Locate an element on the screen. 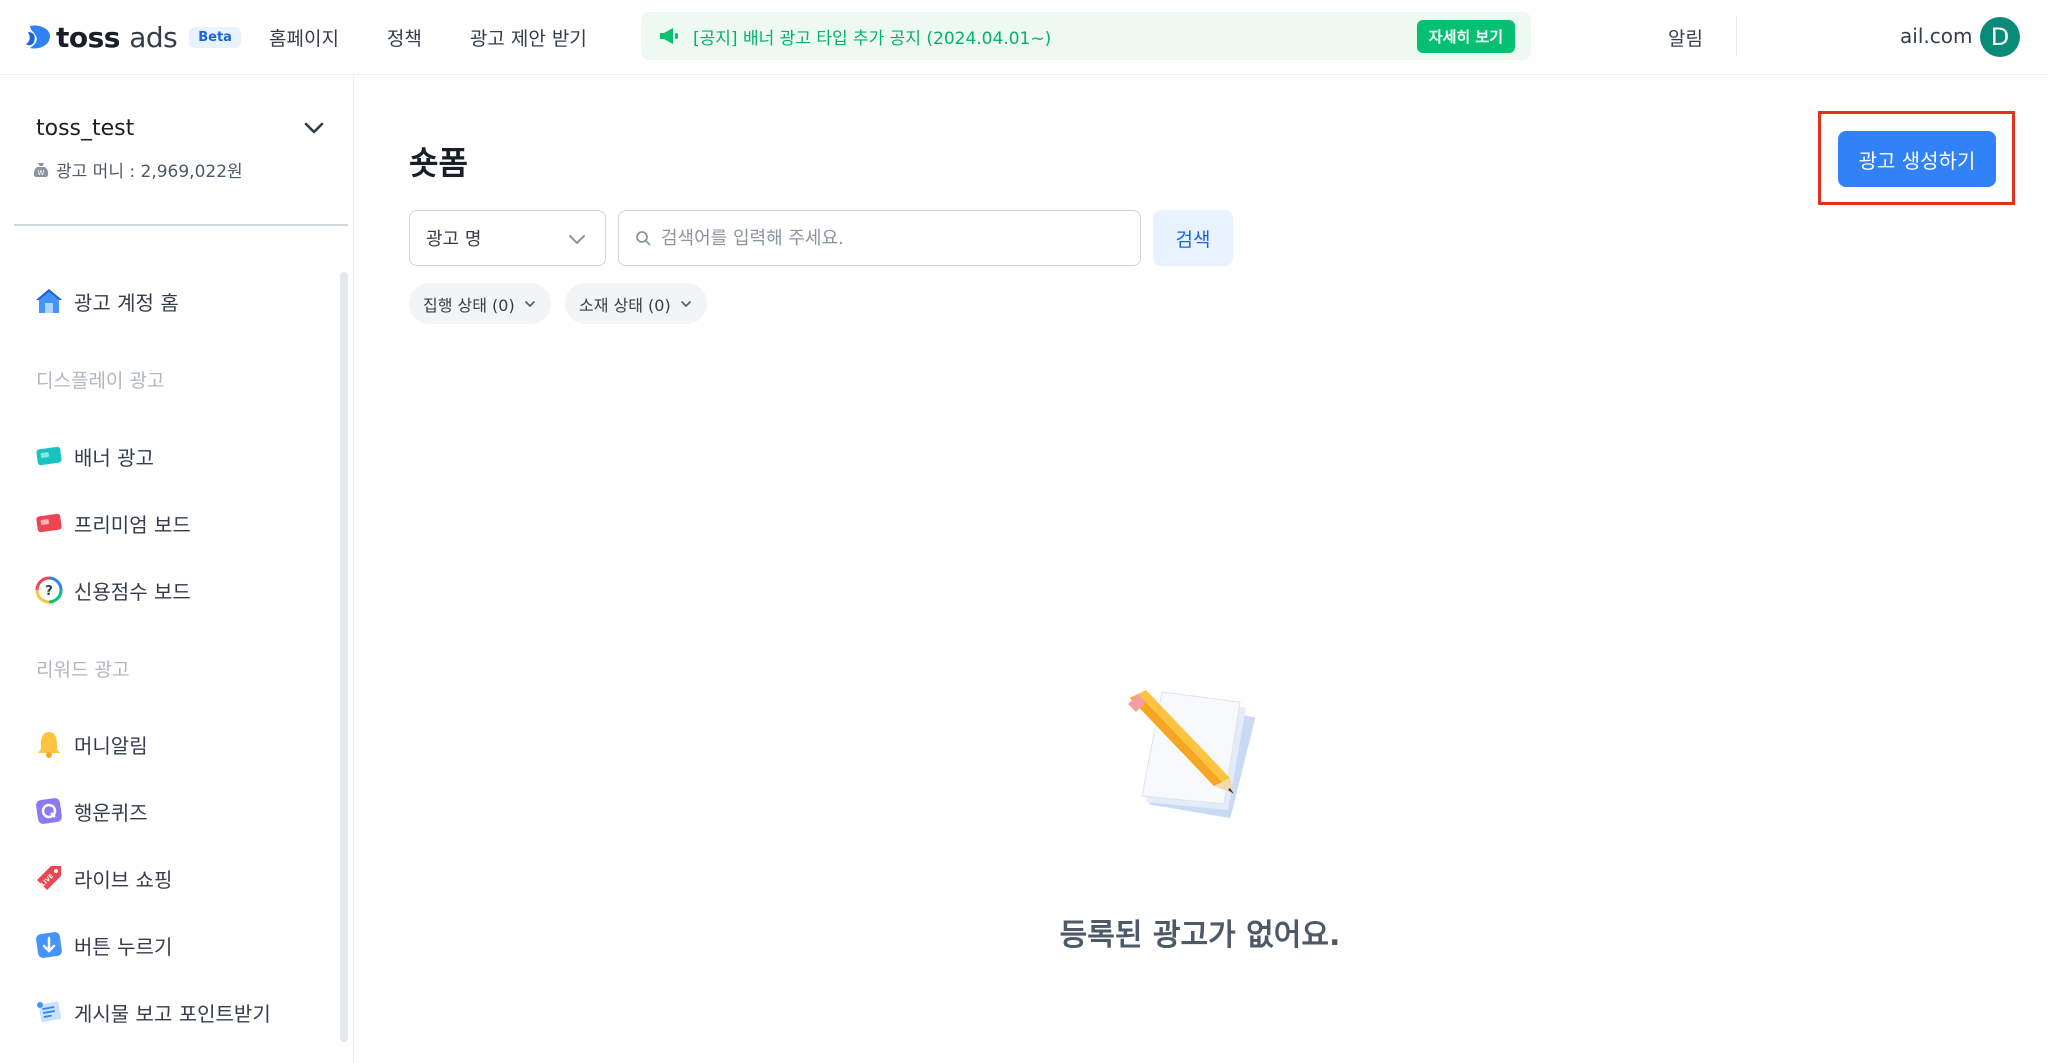 This screenshot has height=1063, width=2048. material-status-filter: 소재 상태 (0) is located at coordinates (636, 303).